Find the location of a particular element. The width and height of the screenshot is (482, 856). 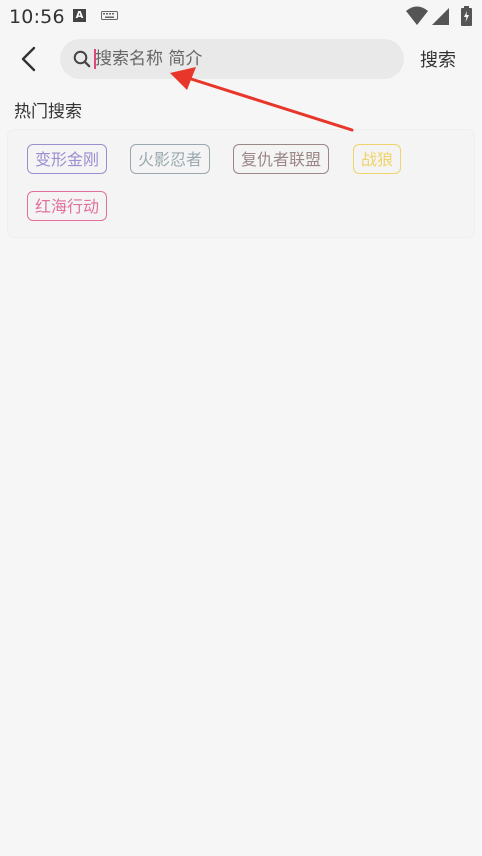

search-input is located at coordinates (240, 59).